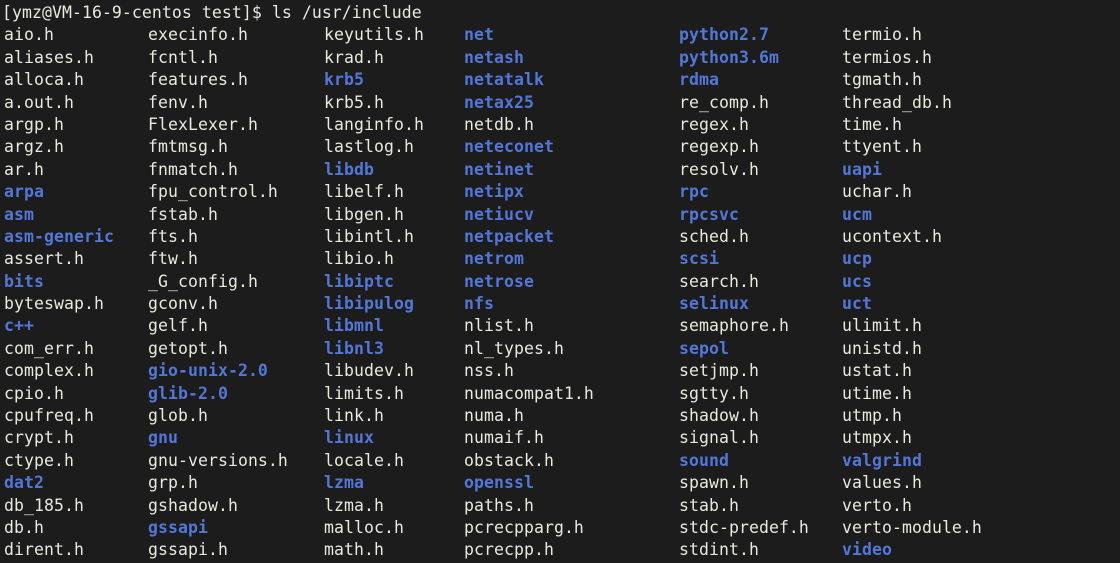  What do you see at coordinates (193, 169) in the screenshot?
I see `file-entry: fnmatch.h` at bounding box center [193, 169].